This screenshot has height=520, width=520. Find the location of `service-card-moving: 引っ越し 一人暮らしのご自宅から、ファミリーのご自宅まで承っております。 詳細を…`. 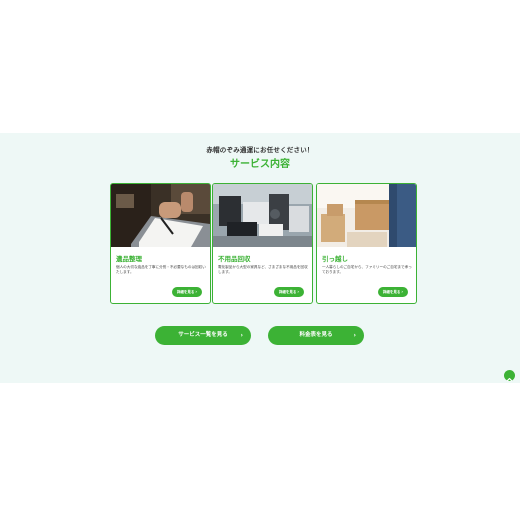

service-card-moving: 引っ越し 一人暮らしのご自宅から、ファミリーのご自宅まで承っております。 詳細を… is located at coordinates (366, 243).